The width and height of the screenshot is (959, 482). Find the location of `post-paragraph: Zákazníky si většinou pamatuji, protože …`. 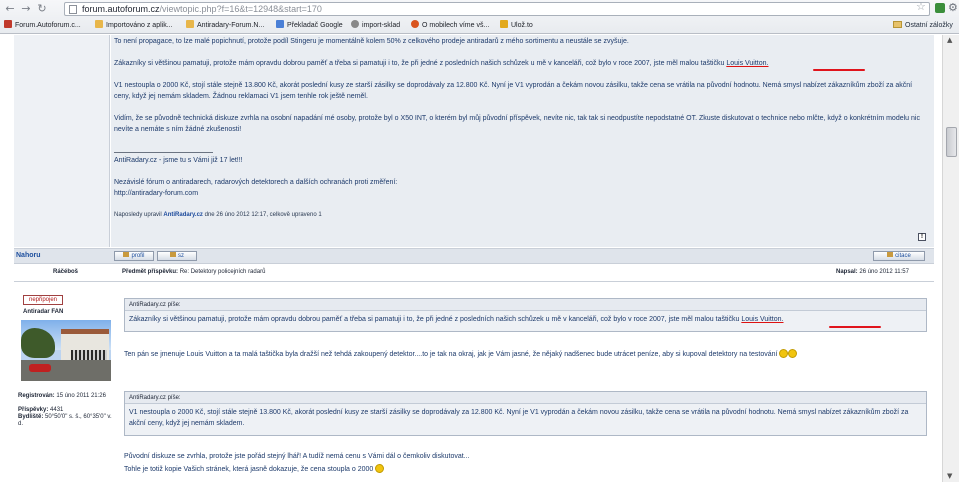

post-paragraph: Zákazníky si většinou pamatuji, protože … is located at coordinates (441, 63).